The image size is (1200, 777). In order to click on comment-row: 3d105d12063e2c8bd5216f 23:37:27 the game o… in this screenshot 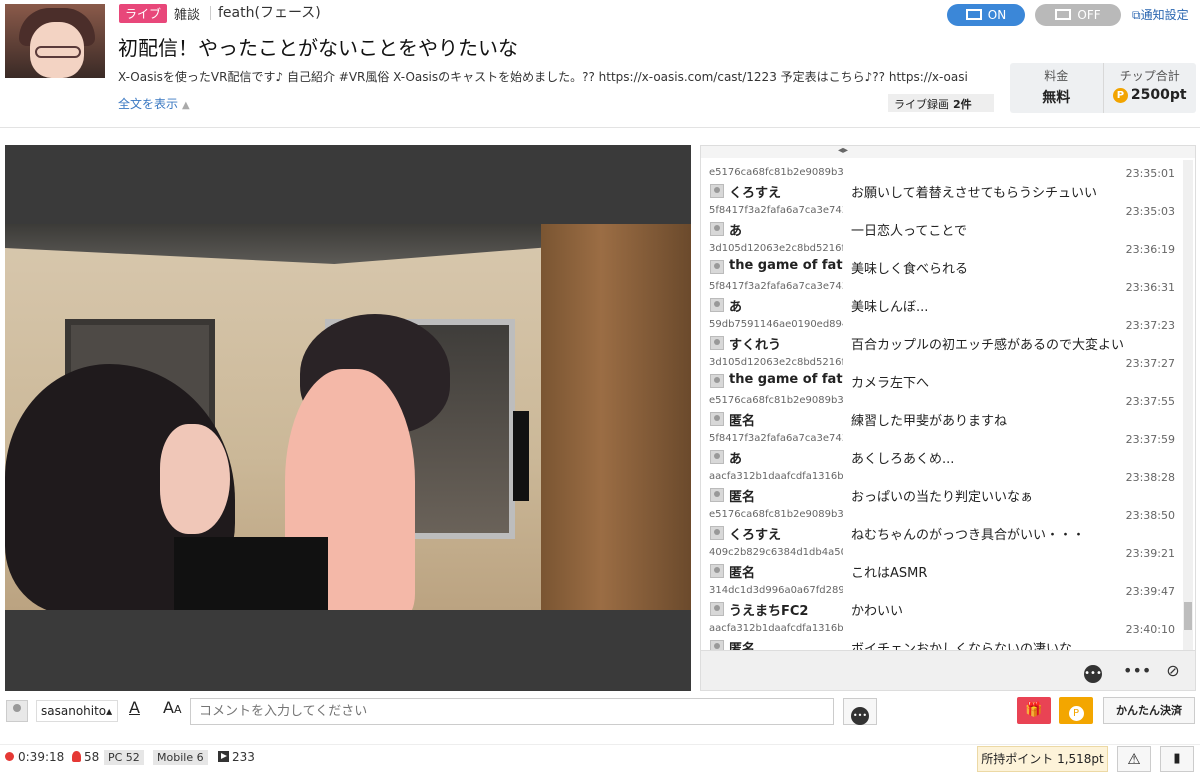, I will do `click(941, 375)`.